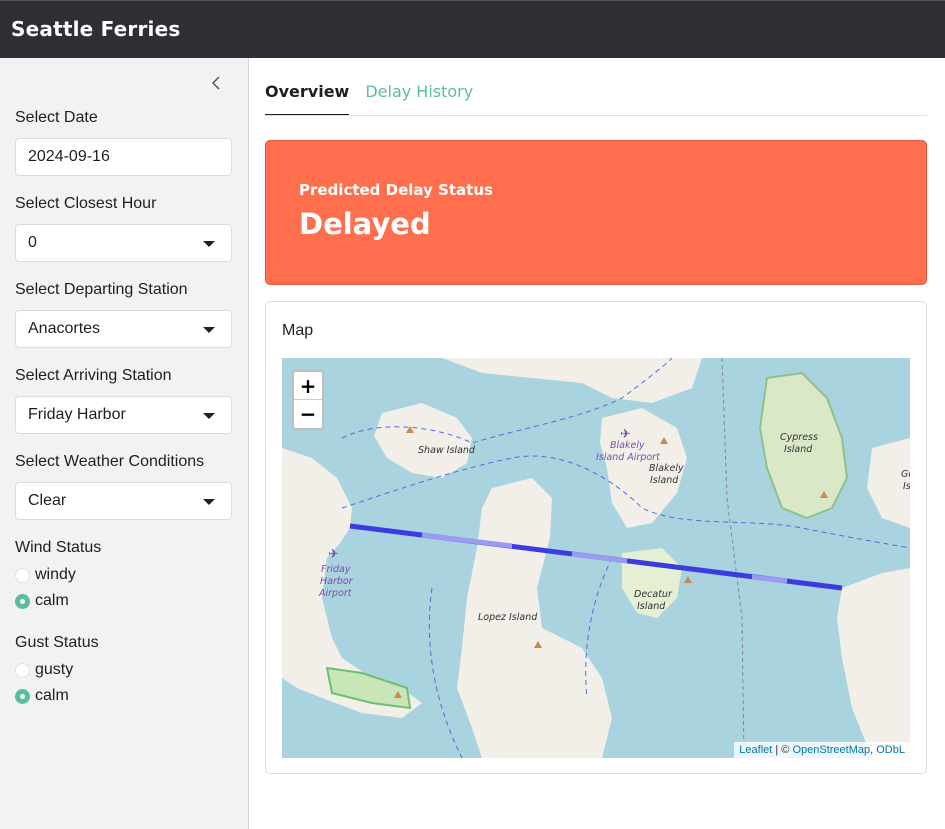 This screenshot has width=945, height=829. Describe the element at coordinates (798, 449) in the screenshot. I see `label-cypress-2: Island` at that location.